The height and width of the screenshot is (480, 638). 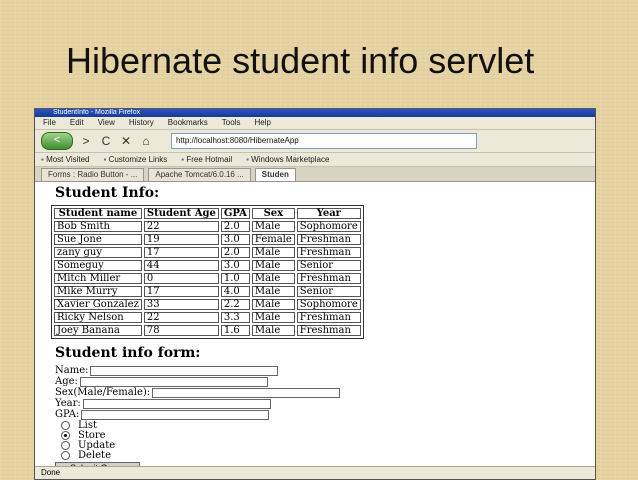 I want to click on stop-button: ✕, so click(x=126, y=141).